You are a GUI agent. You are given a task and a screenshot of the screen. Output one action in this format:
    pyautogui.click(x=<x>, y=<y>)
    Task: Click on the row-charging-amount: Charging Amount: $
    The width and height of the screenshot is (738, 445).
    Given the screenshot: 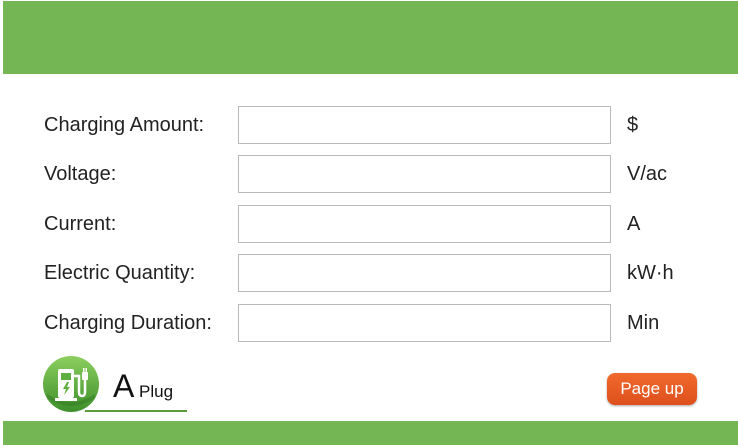 What is the action you would take?
    pyautogui.click(x=369, y=125)
    